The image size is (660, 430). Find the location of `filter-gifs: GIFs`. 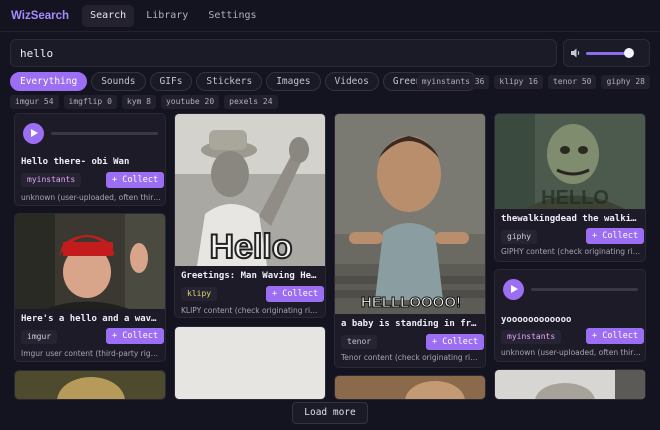

filter-gifs: GIFs is located at coordinates (171, 81).